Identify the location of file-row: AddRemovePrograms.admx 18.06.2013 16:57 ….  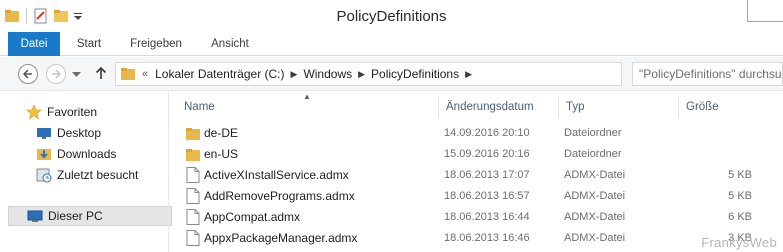
(476, 196).